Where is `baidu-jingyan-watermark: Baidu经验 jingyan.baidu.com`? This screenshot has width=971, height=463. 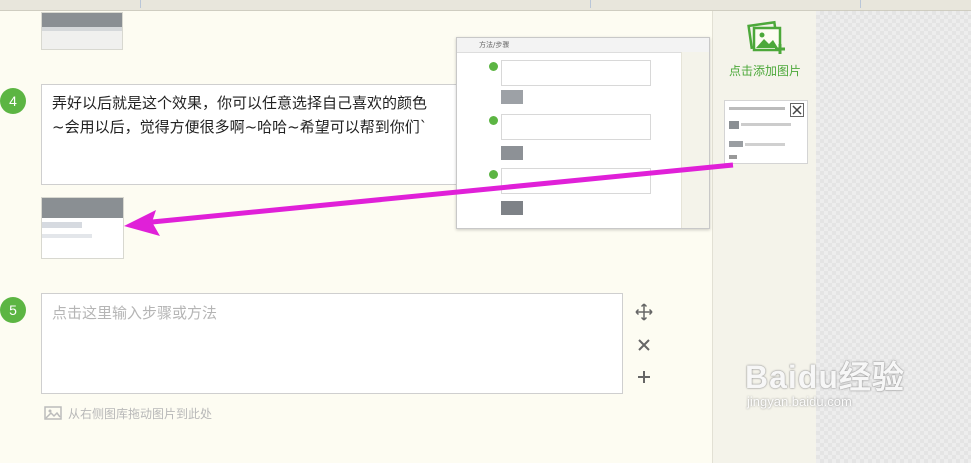 baidu-jingyan-watermark: Baidu经验 jingyan.baidu.com is located at coordinates (825, 380).